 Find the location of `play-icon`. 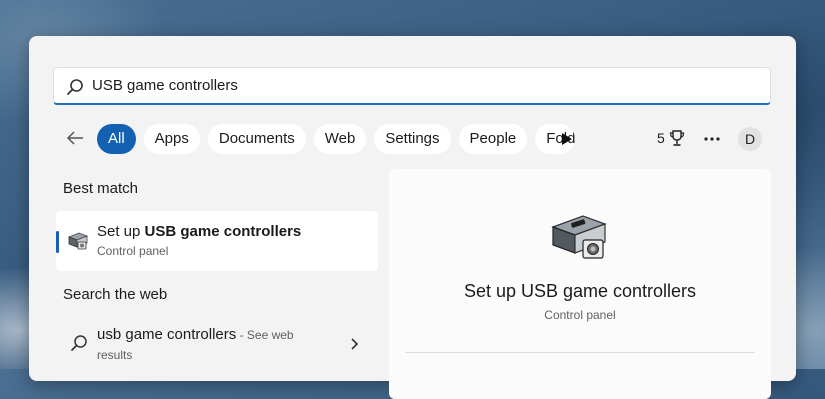

play-icon is located at coordinates (567, 139).